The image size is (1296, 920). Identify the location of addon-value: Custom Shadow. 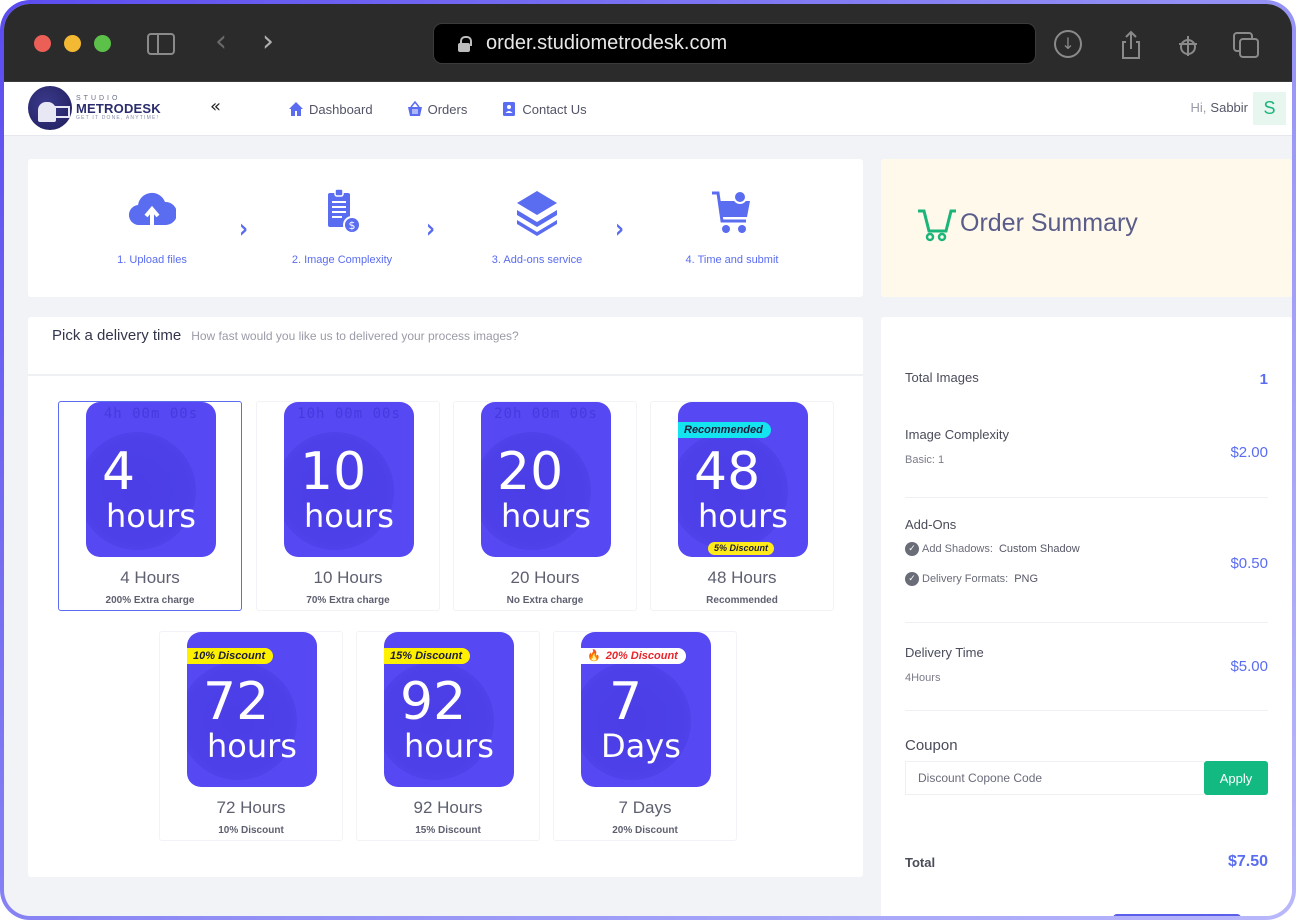
(1039, 549).